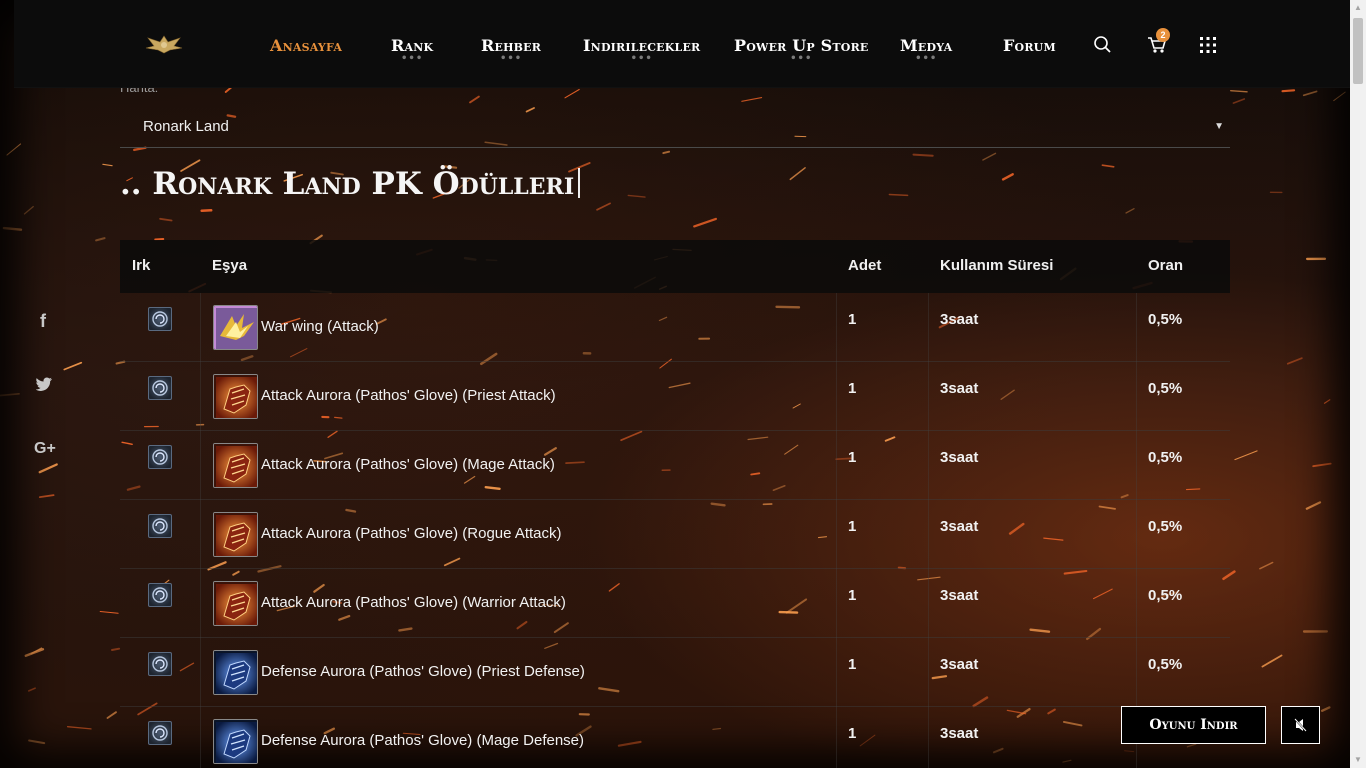  Describe the element at coordinates (1358, 51) in the screenshot. I see `scrollbar-thumb` at that location.